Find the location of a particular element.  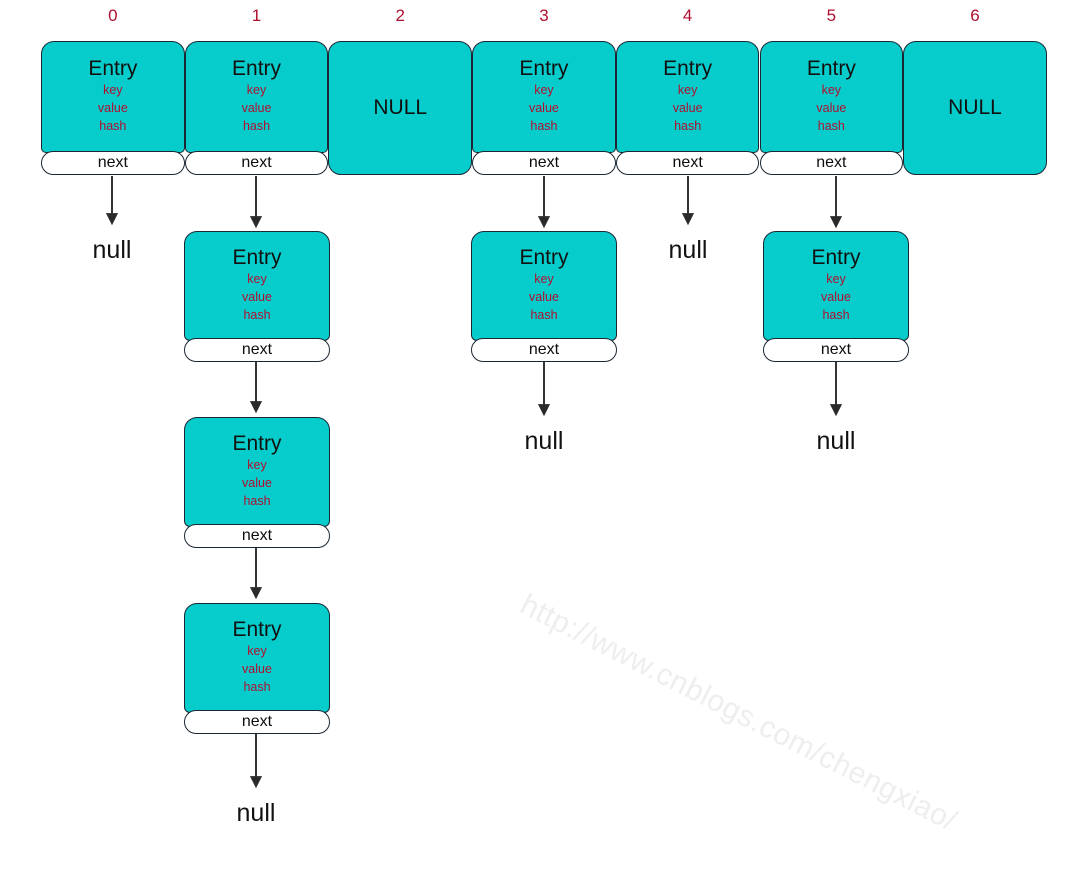

bucket-cell-5: Entry key value hash next is located at coordinates (831, 108).